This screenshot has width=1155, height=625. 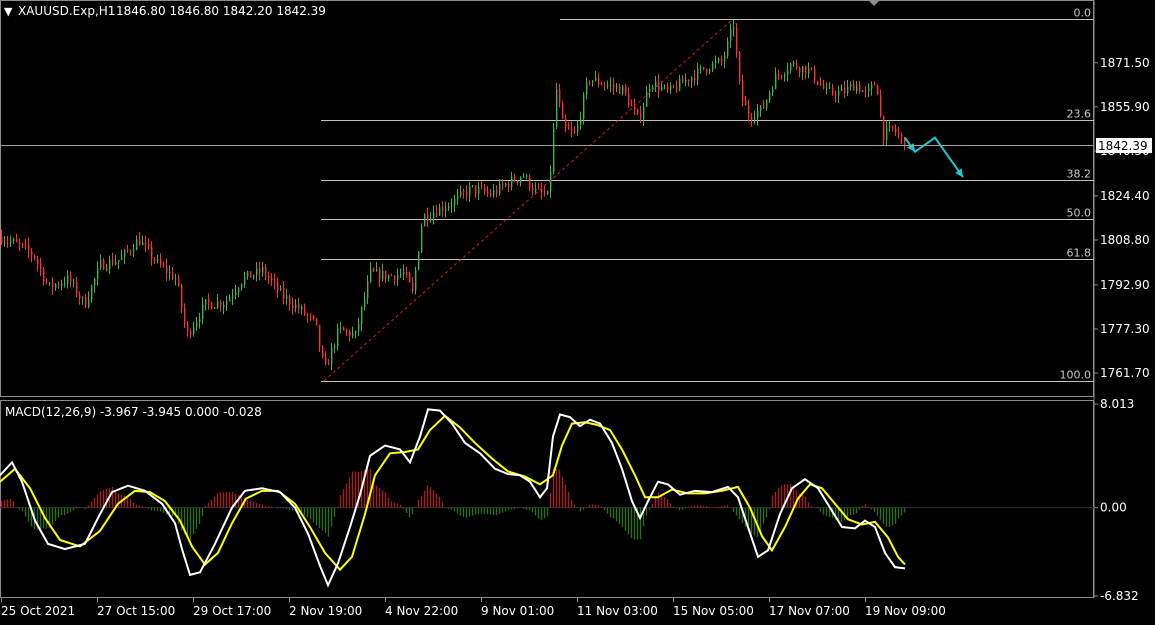 I want to click on time-tick-label: 11 Nov 03:00, so click(x=617, y=611).